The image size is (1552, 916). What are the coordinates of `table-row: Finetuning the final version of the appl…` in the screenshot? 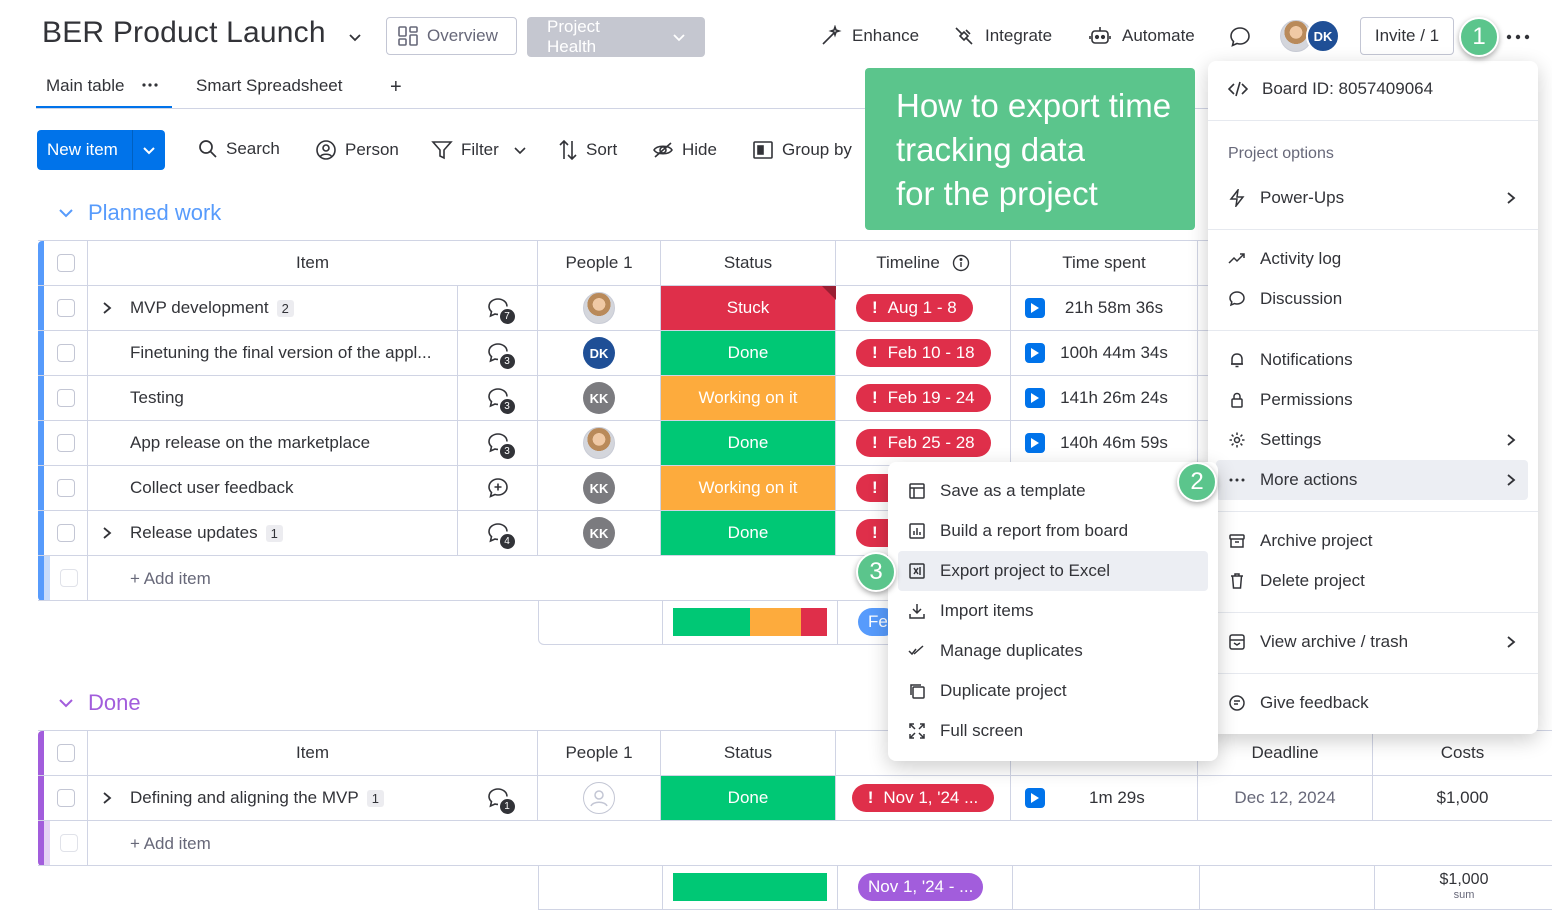 It's located at (624, 353).